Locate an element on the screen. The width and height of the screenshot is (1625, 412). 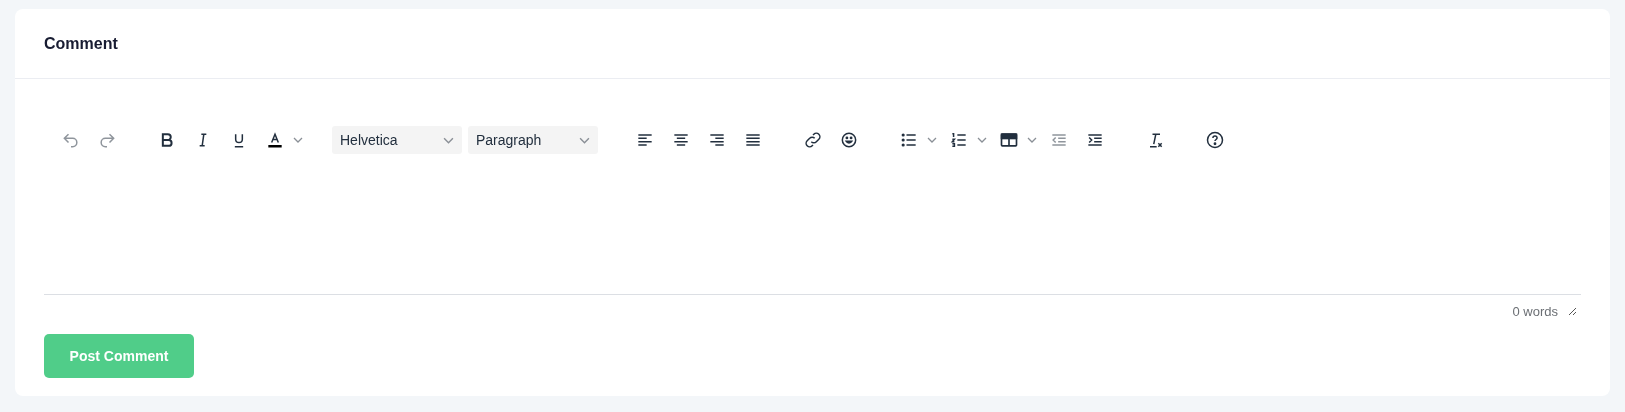
dropdown: Paragraph is located at coordinates (533, 140).